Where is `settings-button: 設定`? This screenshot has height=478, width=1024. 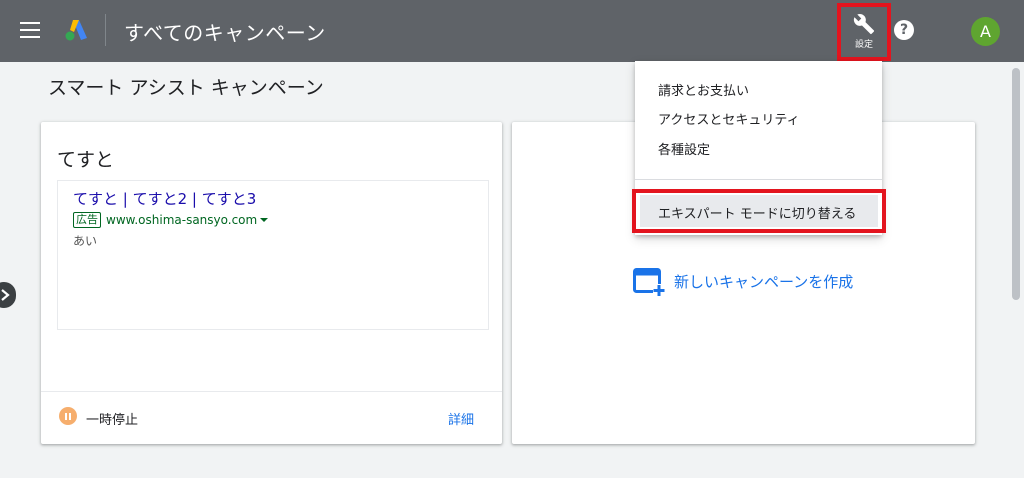
settings-button: 設定 is located at coordinates (864, 32).